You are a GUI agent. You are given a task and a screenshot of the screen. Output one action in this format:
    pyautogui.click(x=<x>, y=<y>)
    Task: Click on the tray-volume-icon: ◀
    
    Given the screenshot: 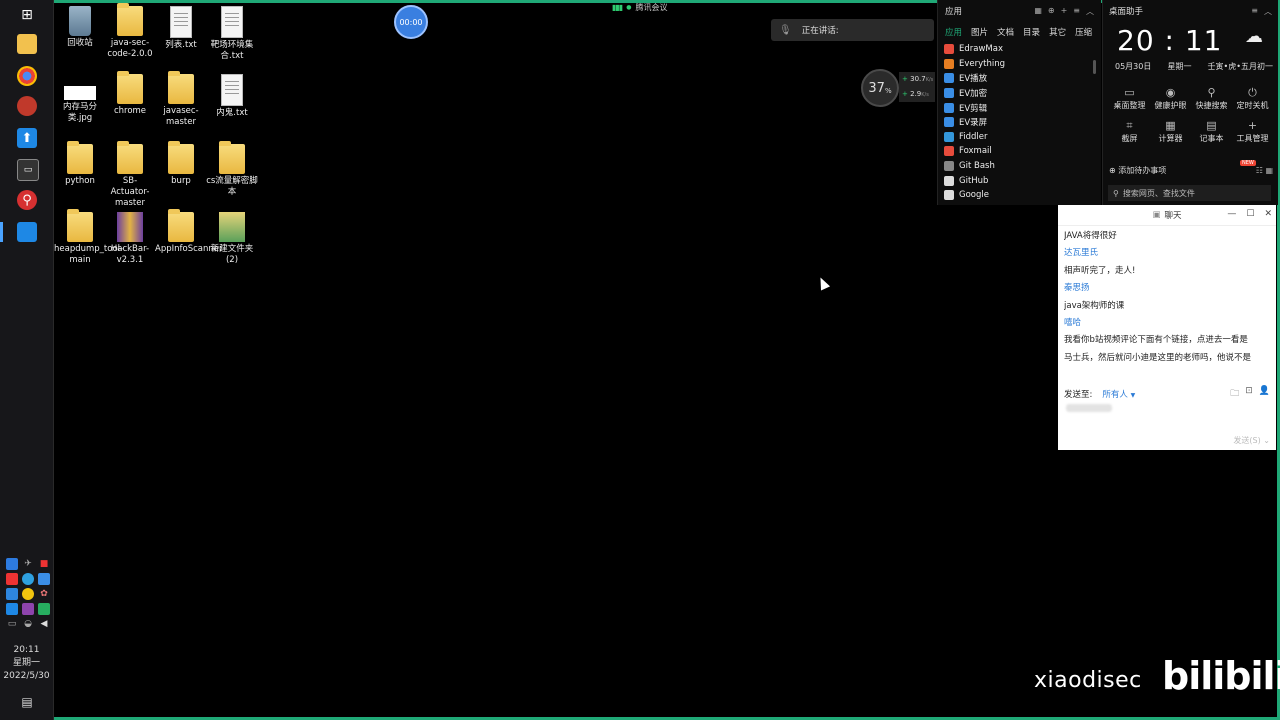 What is the action you would take?
    pyautogui.click(x=44, y=624)
    